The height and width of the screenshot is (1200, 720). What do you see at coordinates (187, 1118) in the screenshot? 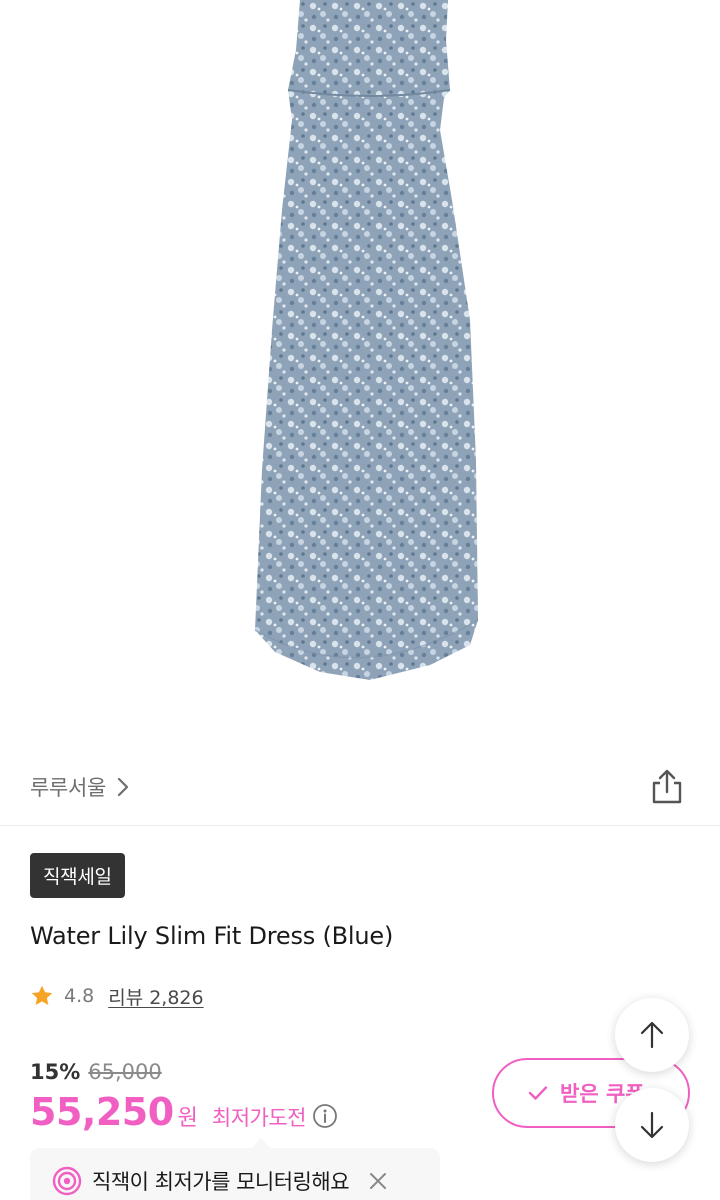
I see `currency-label: 원` at bounding box center [187, 1118].